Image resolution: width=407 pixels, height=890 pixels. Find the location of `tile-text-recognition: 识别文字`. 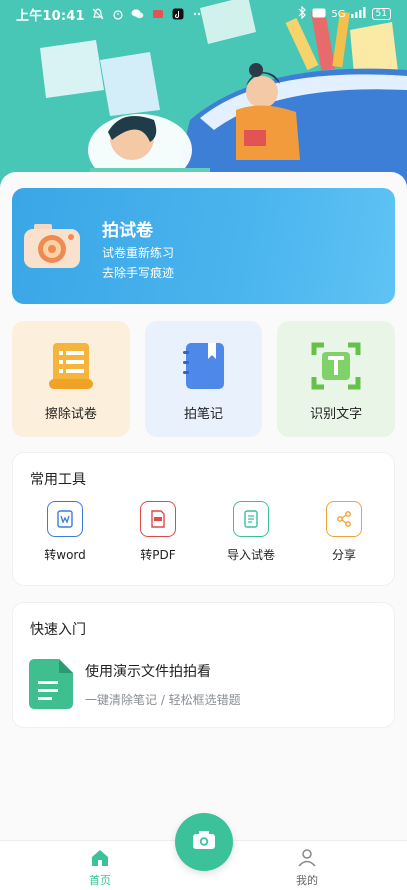

tile-text-recognition: 识别文字 is located at coordinates (336, 379).